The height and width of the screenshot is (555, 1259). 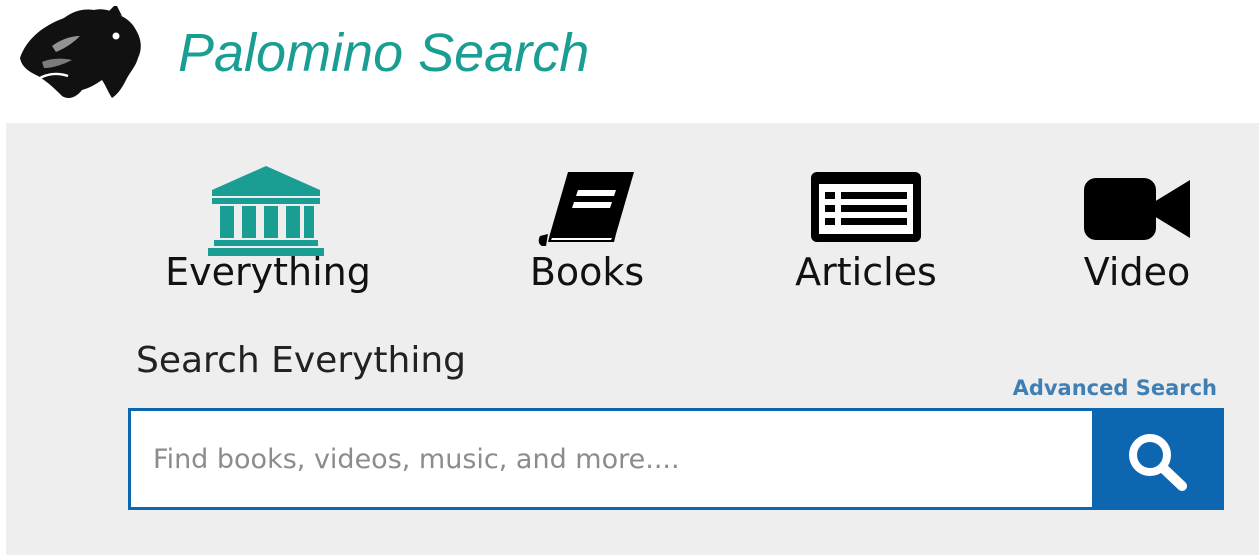 I want to click on book-icon, so click(x=586, y=209).